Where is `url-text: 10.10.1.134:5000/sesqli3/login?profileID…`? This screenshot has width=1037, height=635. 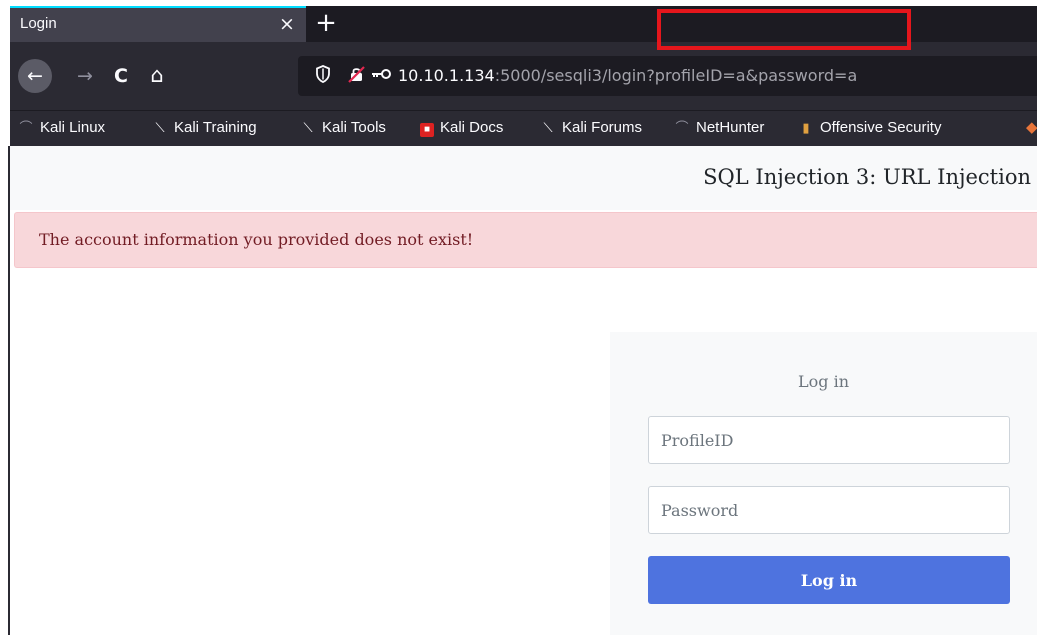 url-text: 10.10.1.134:5000/sesqli3/login?profileID… is located at coordinates (627, 76).